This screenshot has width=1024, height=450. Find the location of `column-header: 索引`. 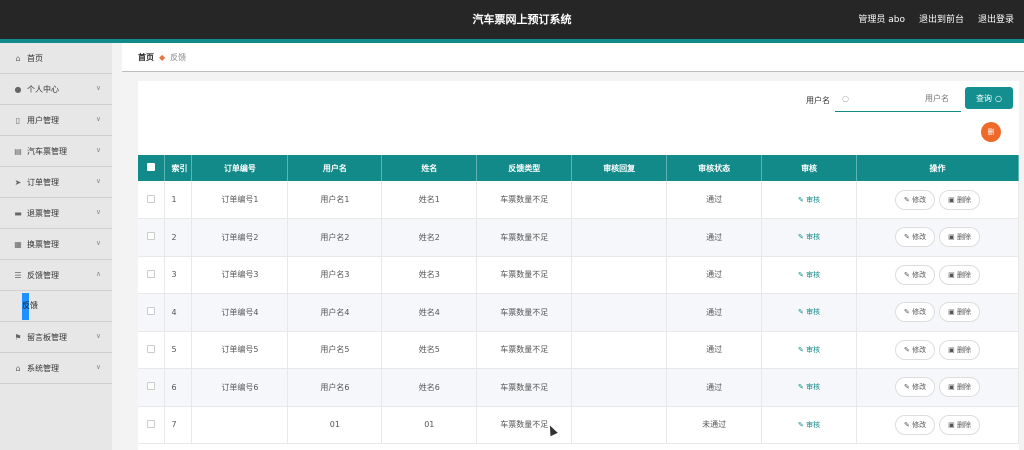

column-header: 索引 is located at coordinates (178, 168).